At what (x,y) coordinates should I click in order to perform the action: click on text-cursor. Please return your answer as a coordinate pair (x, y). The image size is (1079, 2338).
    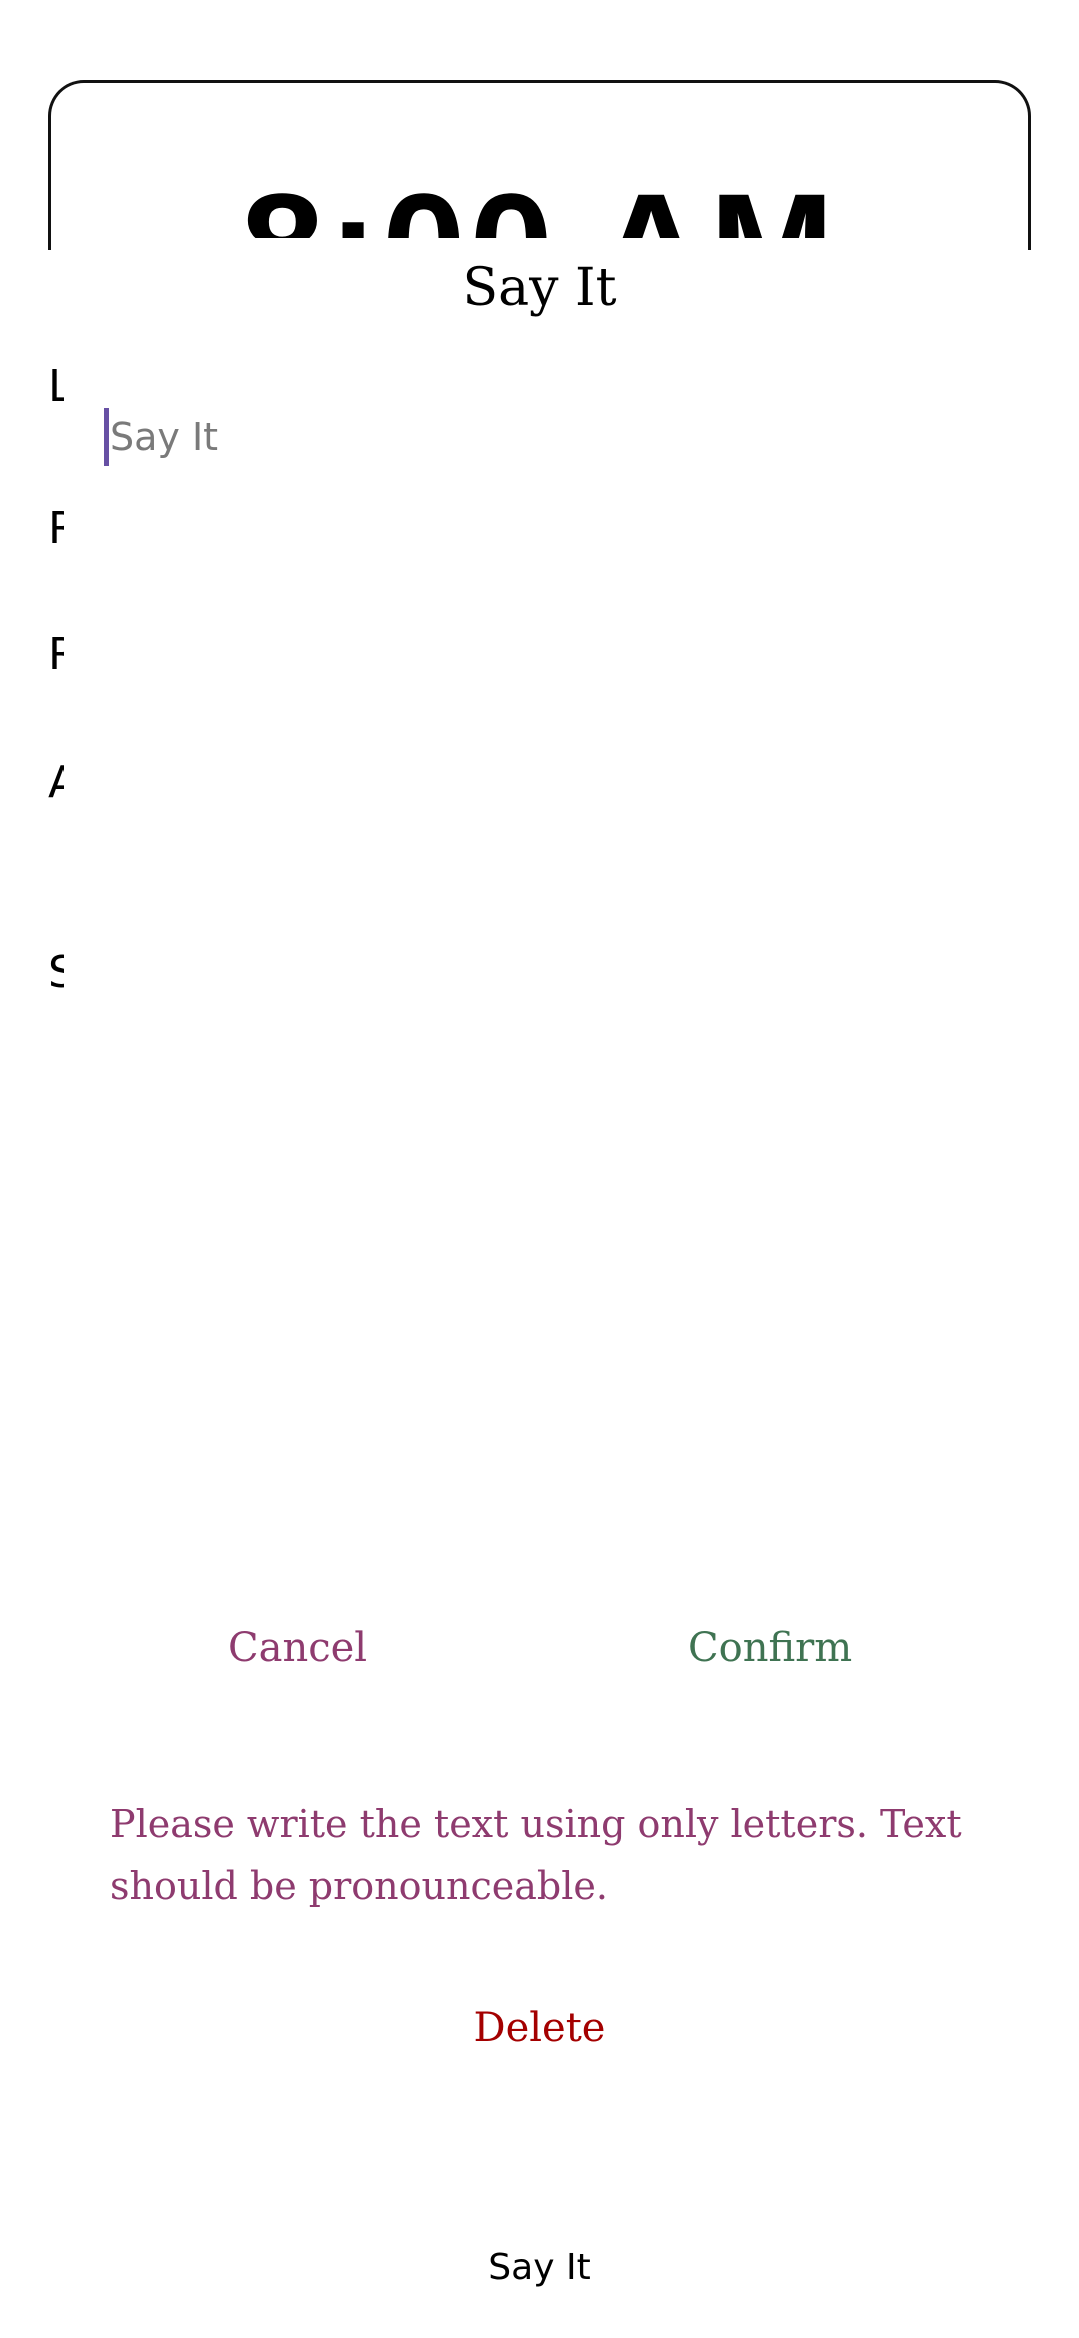
    Looking at the image, I should click on (106, 437).